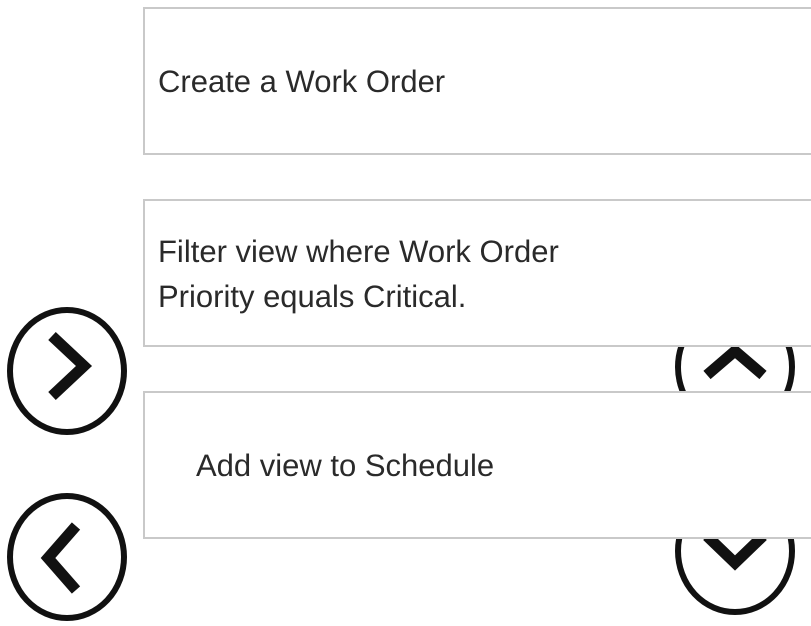 The width and height of the screenshot is (811, 626). What do you see at coordinates (359, 274) in the screenshot?
I see `answer-text: Filter view where Work Order Priority equals Critical.` at bounding box center [359, 274].